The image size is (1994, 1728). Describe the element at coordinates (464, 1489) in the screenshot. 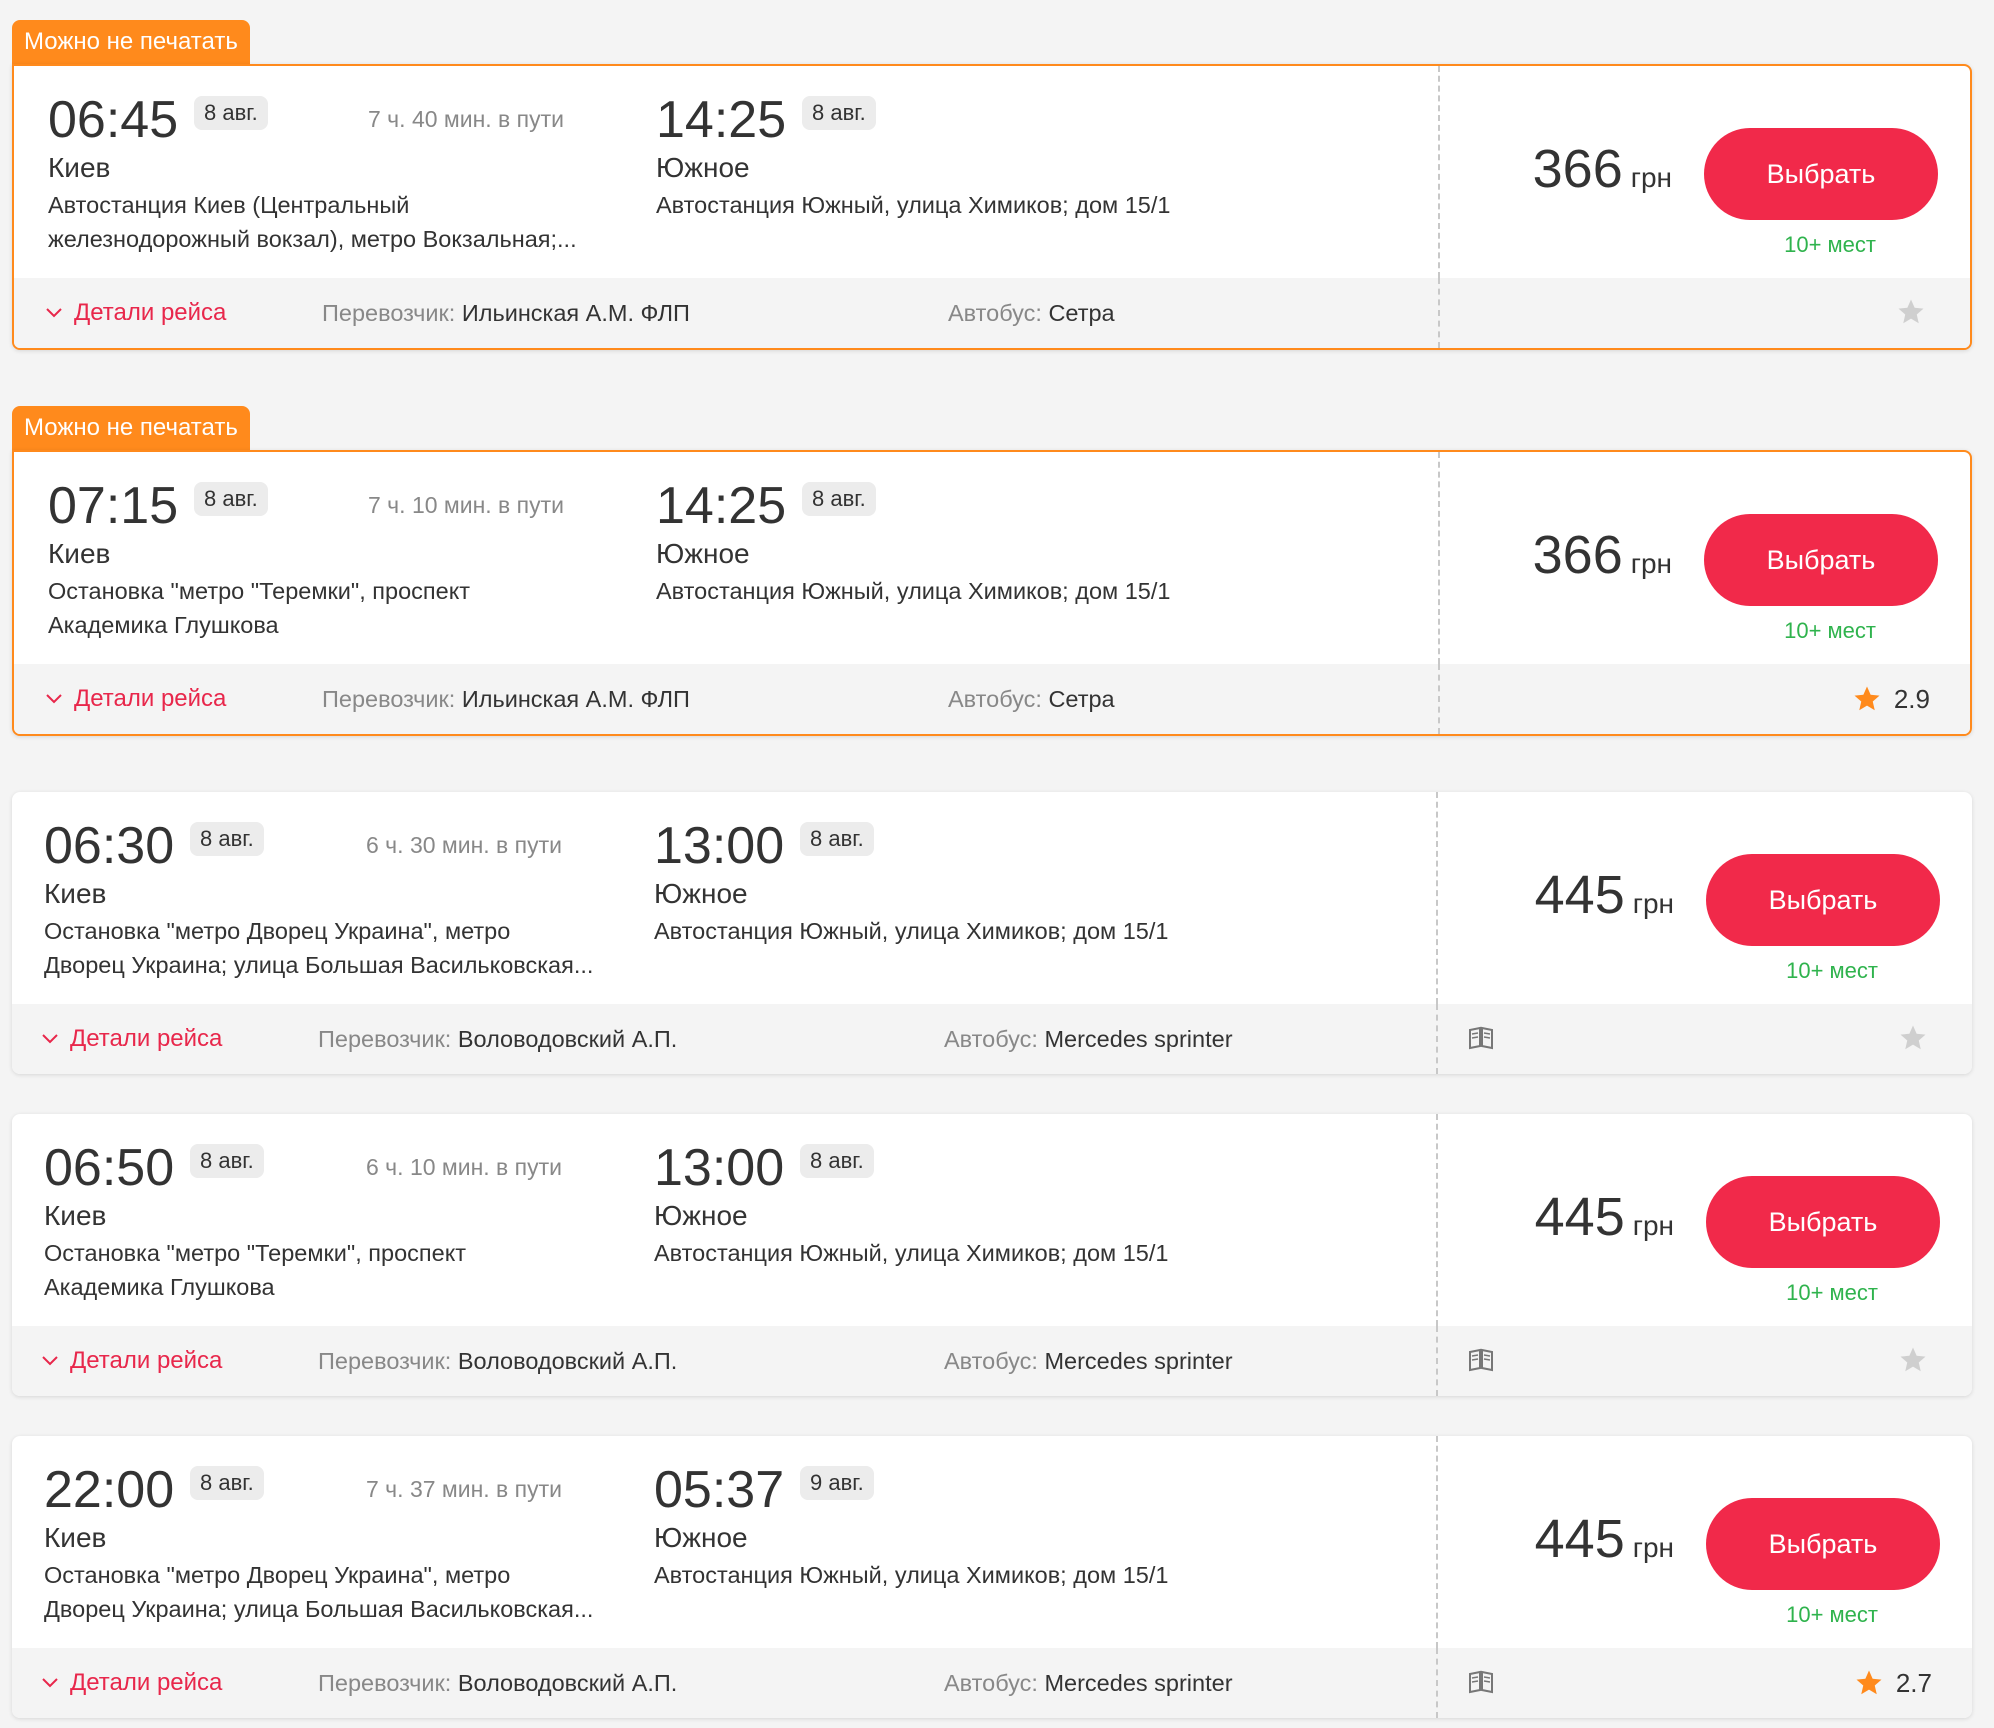

I see `trip-duration: 7 ч. 37 мин. в пути` at that location.